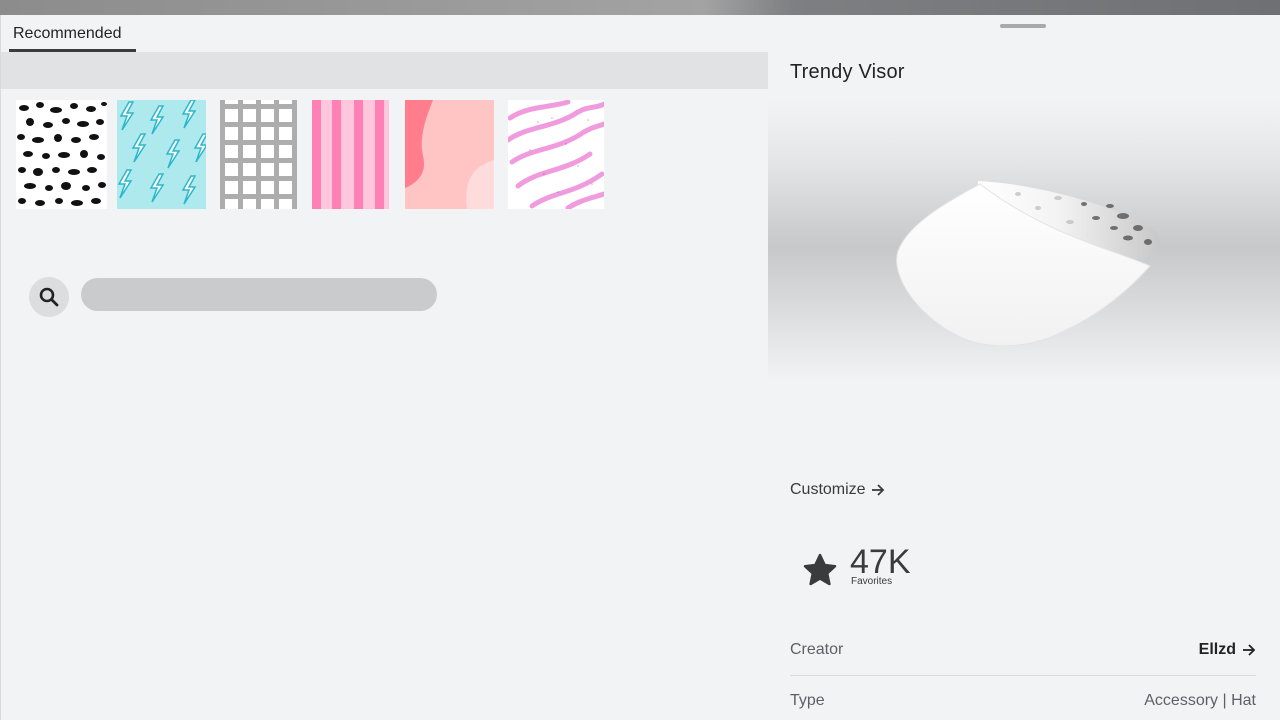  I want to click on search-button, so click(49, 297).